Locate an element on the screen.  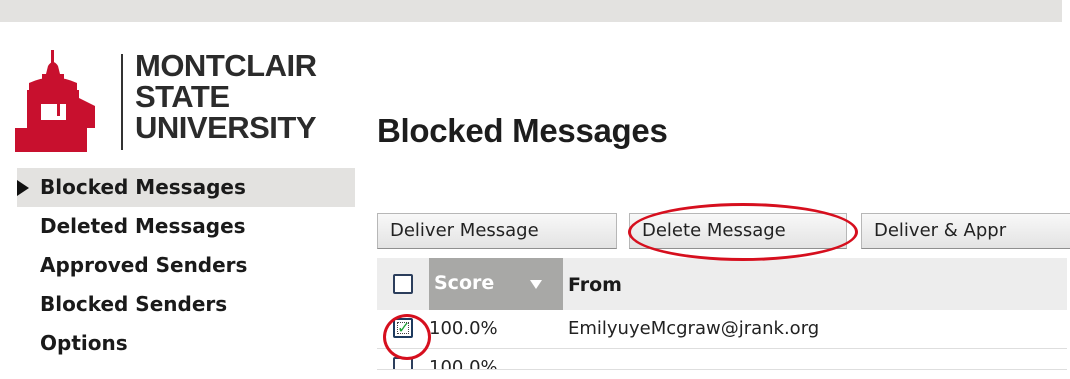
sidebar-item-approved-senders: Approved Senders is located at coordinates (186, 265).